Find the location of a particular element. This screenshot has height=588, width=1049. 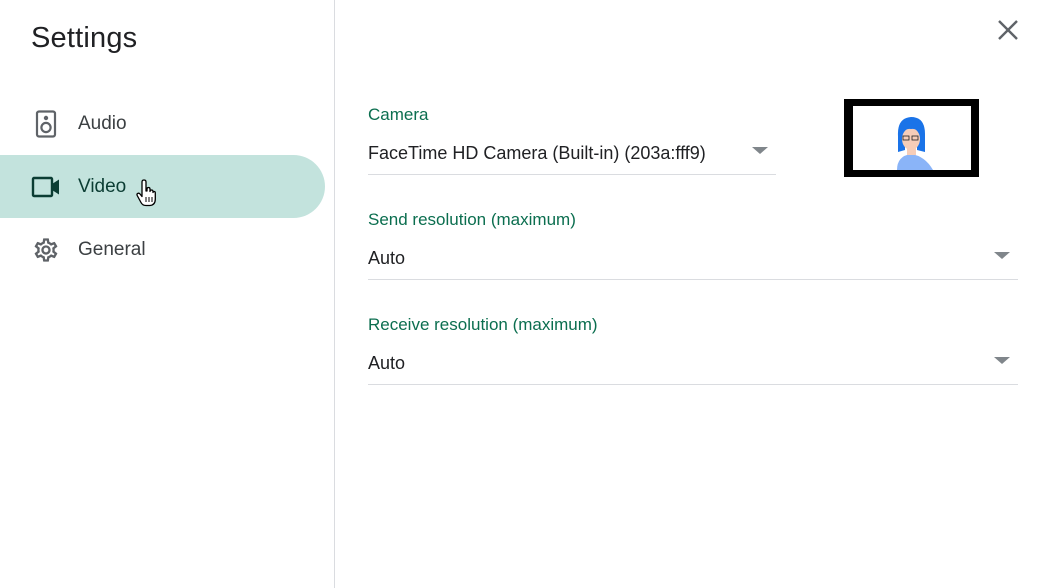

receive-resolution-label: Receive resolution (maximum) is located at coordinates (483, 324).